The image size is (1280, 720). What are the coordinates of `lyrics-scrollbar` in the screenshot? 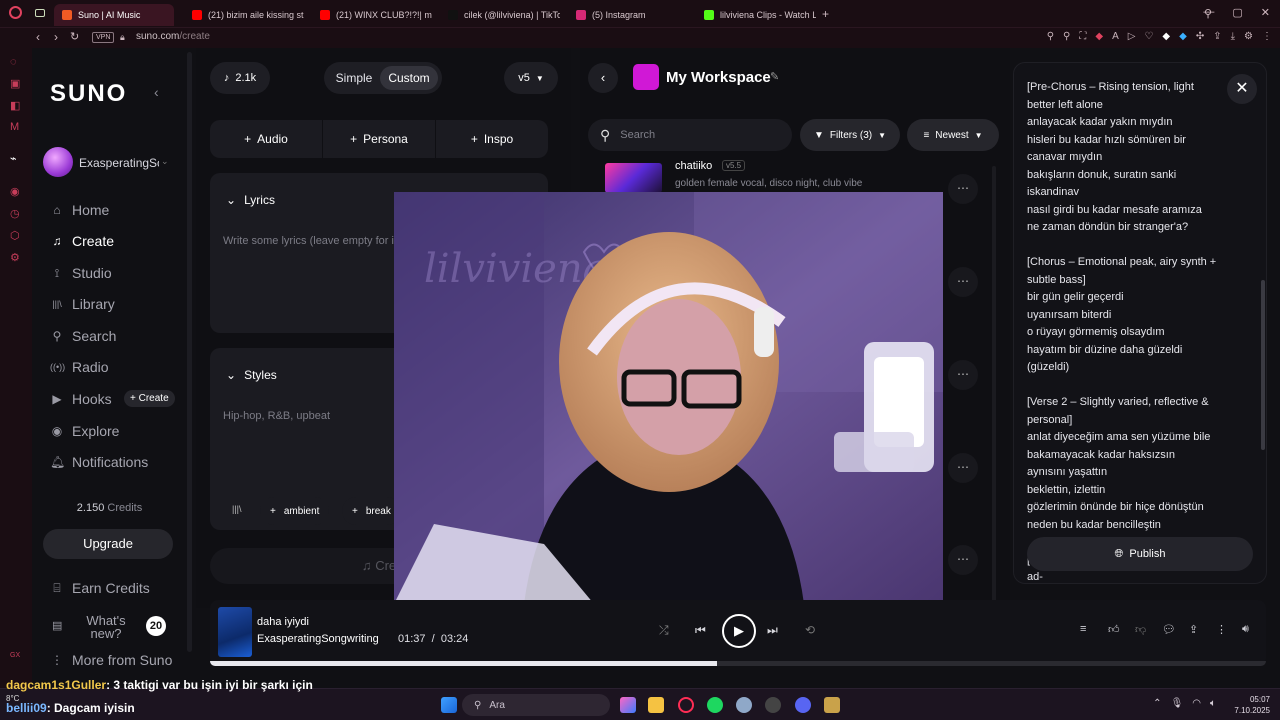 It's located at (1263, 365).